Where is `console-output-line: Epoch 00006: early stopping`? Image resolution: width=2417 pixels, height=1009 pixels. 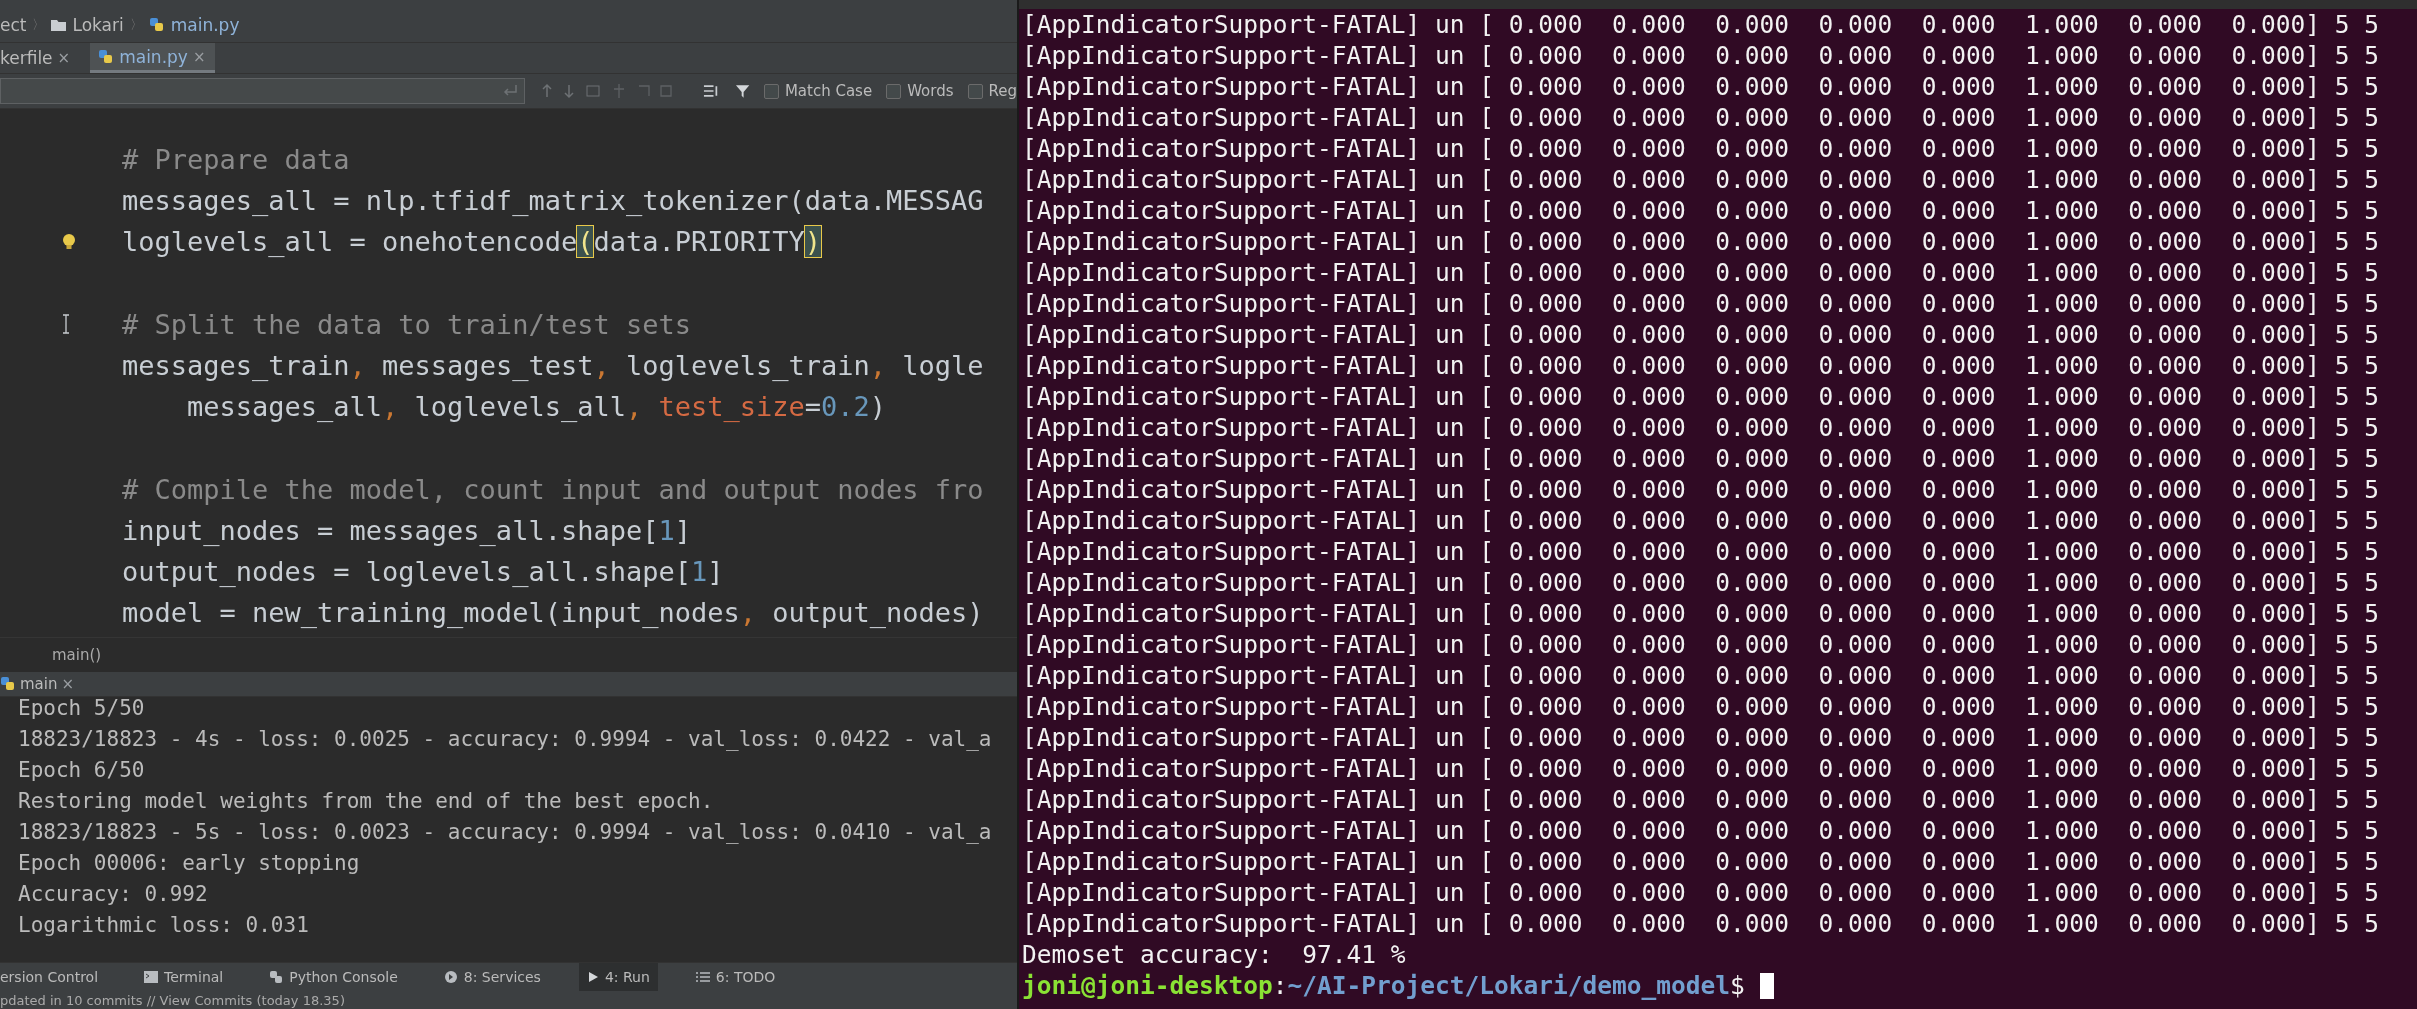
console-output-line: Epoch 00006: early stopping is located at coordinates (189, 863).